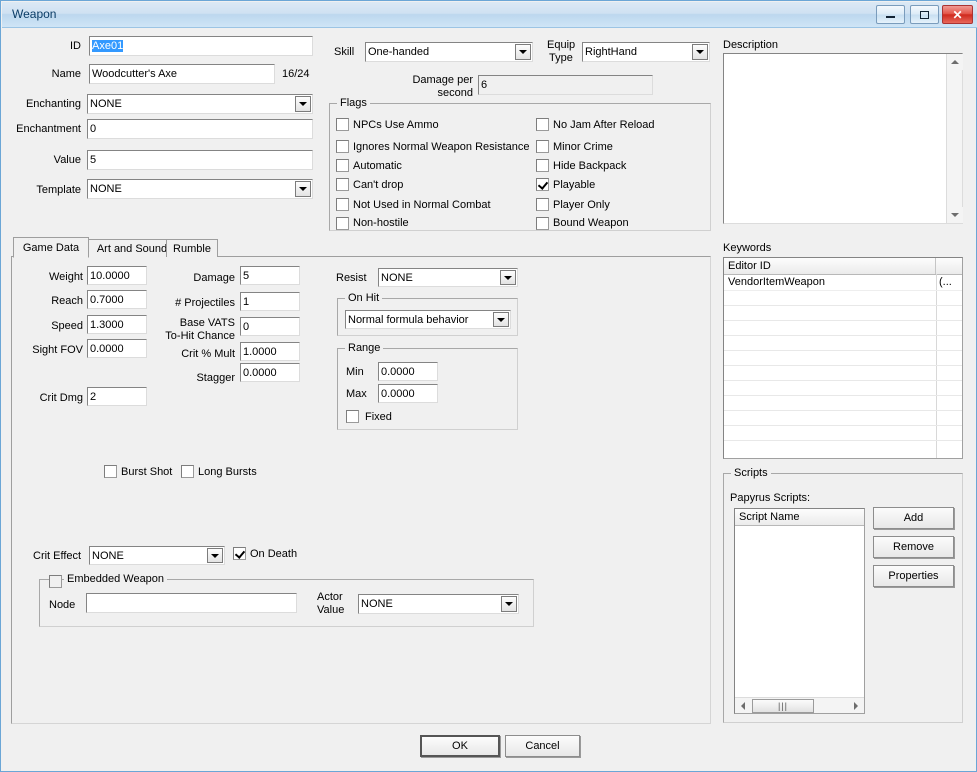 The width and height of the screenshot is (977, 772). Describe the element at coordinates (843, 138) in the screenshot. I see `description-textarea` at that location.